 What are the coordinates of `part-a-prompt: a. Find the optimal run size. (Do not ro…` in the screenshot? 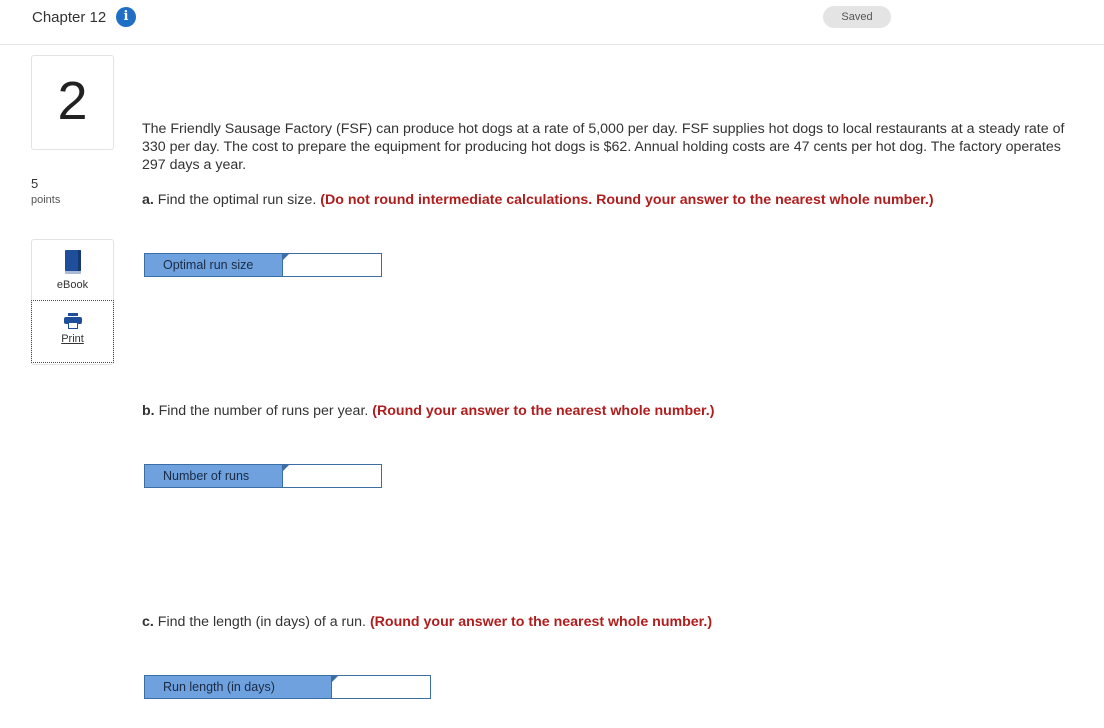 It's located at (538, 200).